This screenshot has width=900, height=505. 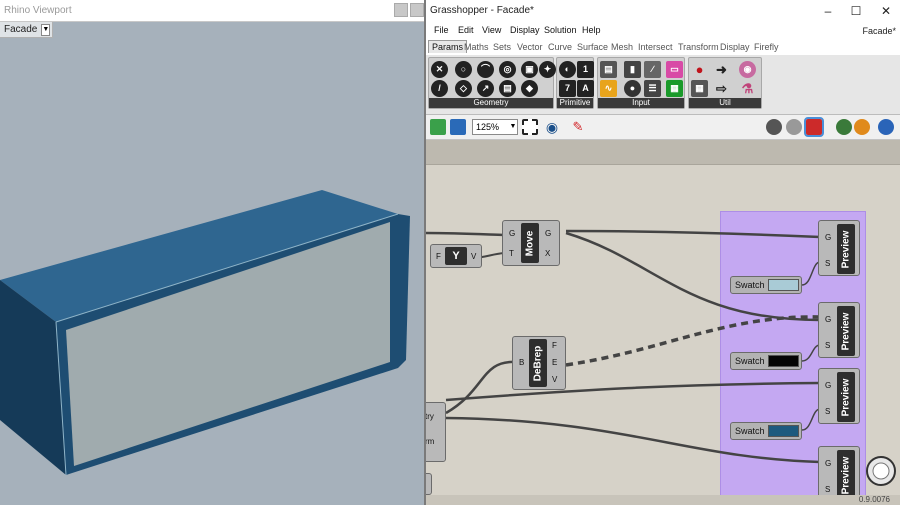 What do you see at coordinates (502, 47) in the screenshot?
I see `tab-sets: Sets` at bounding box center [502, 47].